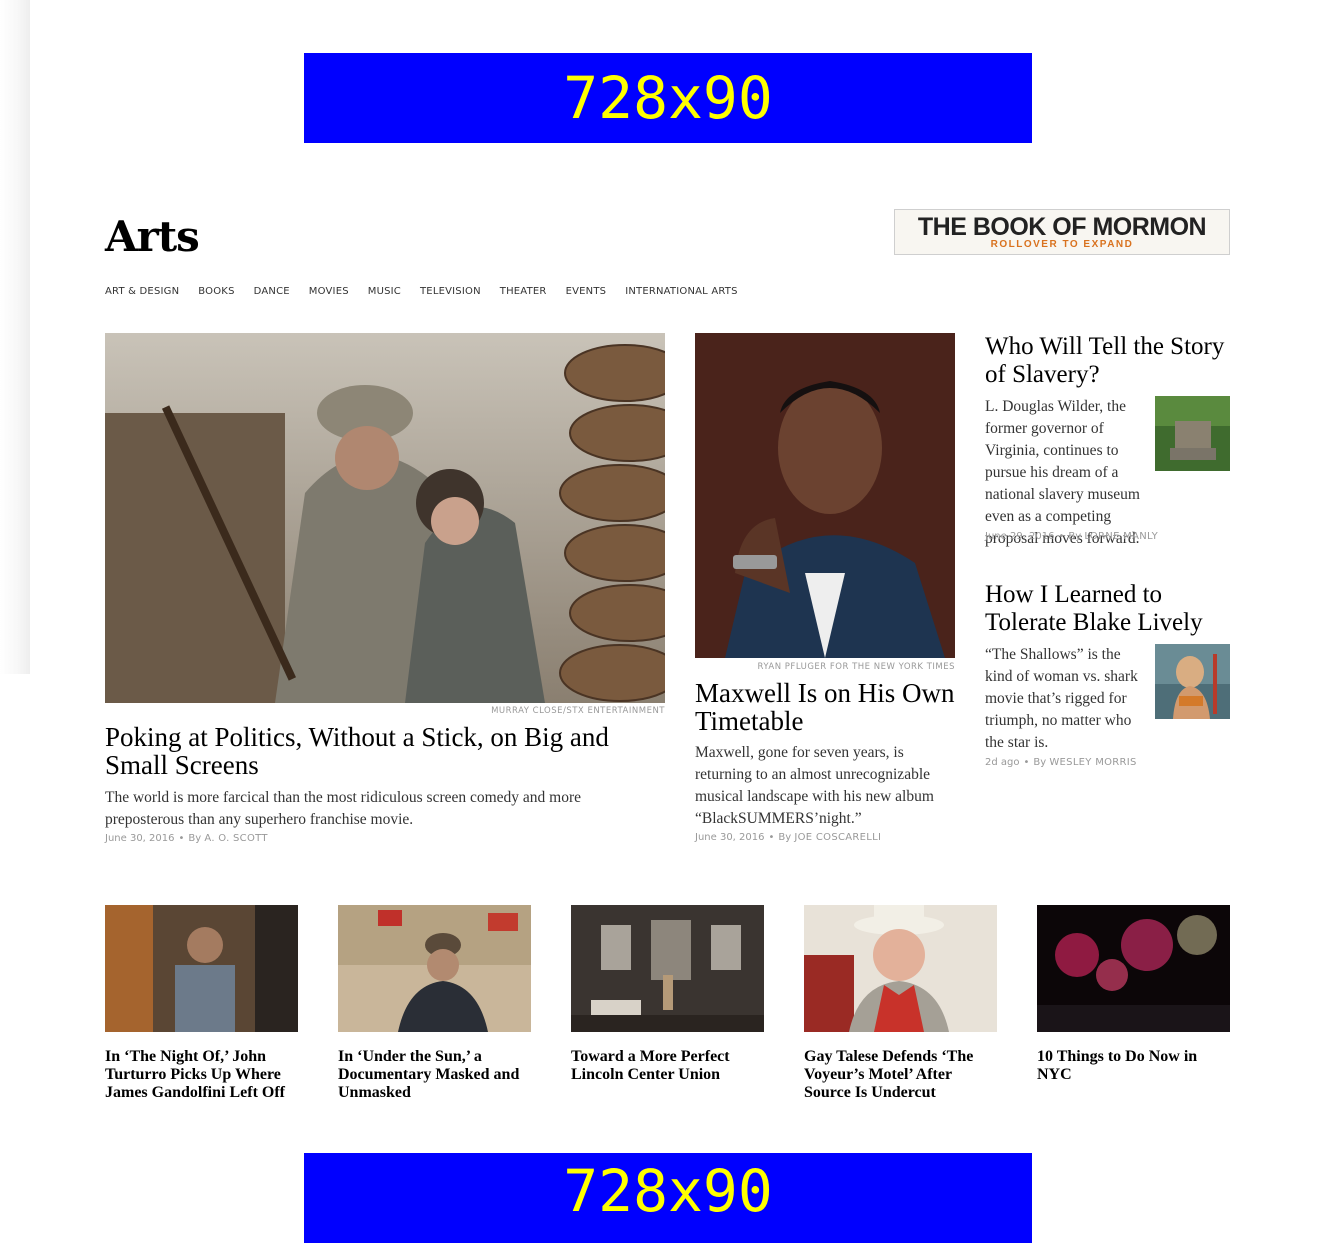 The height and width of the screenshot is (1243, 1335). Describe the element at coordinates (1109, 609) in the screenshot. I see `right-story-2-headline: How I Learned to Tolerate Blake Lively` at that location.